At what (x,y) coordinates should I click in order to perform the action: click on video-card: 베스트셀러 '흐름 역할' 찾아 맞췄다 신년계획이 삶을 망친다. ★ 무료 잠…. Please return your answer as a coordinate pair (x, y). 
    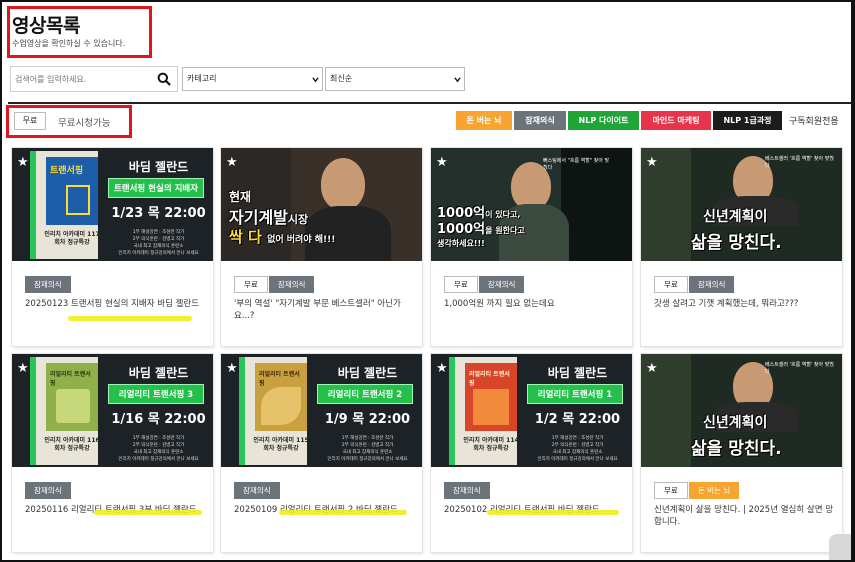
    Looking at the image, I should click on (741, 247).